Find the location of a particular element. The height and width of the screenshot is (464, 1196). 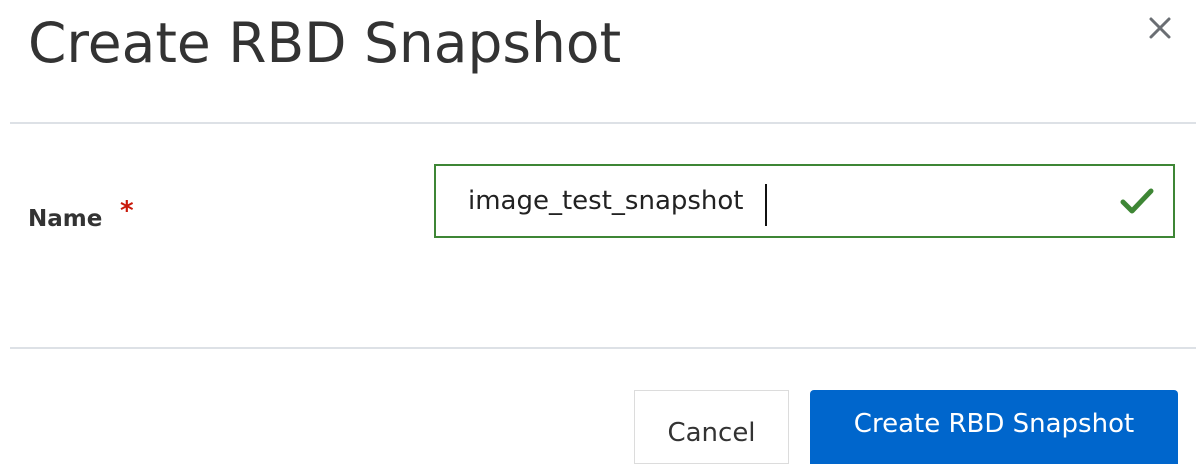

name-field is located at coordinates (804, 201).